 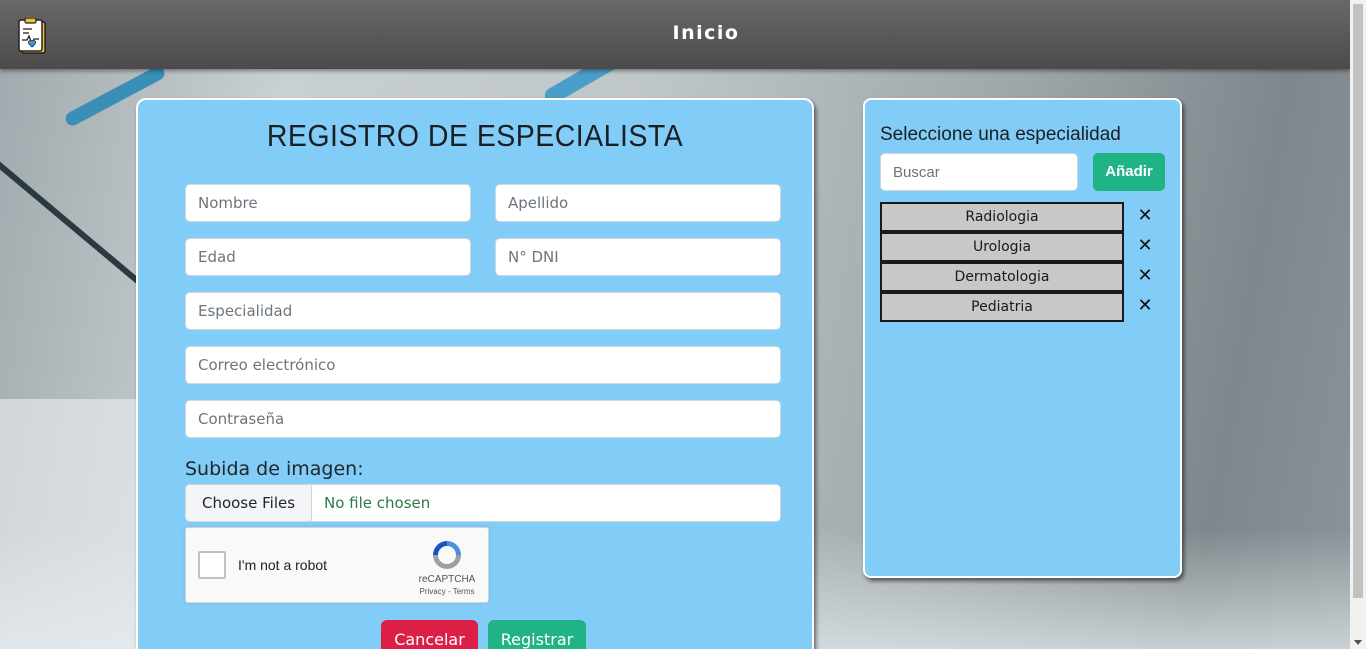 What do you see at coordinates (483, 365) in the screenshot?
I see `email-input` at bounding box center [483, 365].